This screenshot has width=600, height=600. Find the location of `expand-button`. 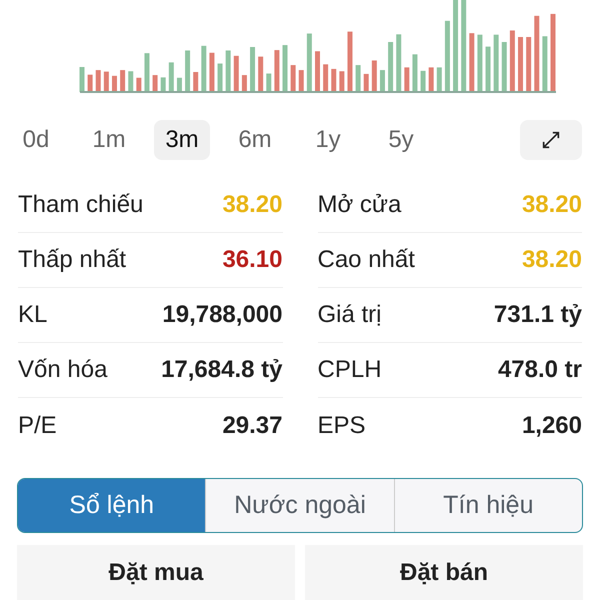

expand-button is located at coordinates (551, 140).